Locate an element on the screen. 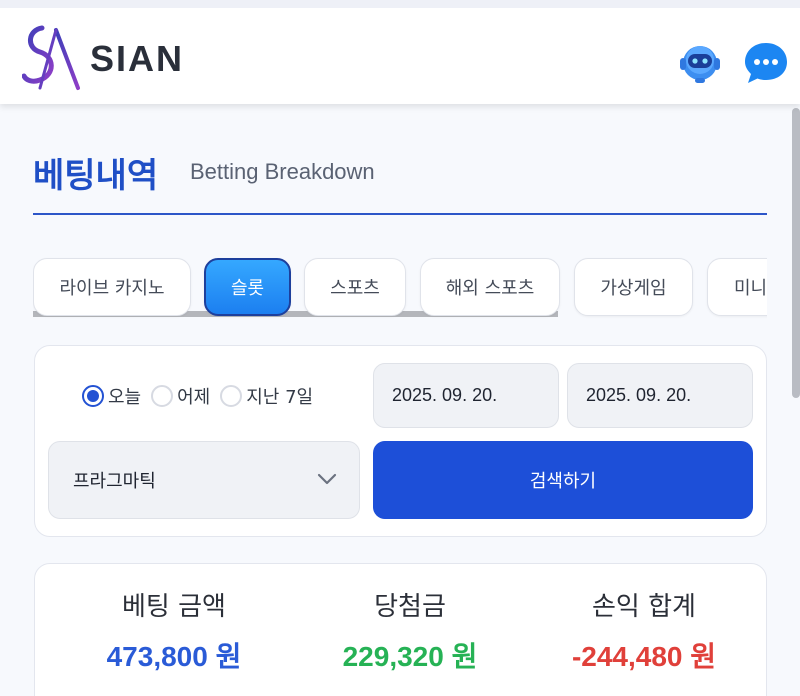 Image resolution: width=800 pixels, height=696 pixels. page-scrollbar is located at coordinates (796, 253).